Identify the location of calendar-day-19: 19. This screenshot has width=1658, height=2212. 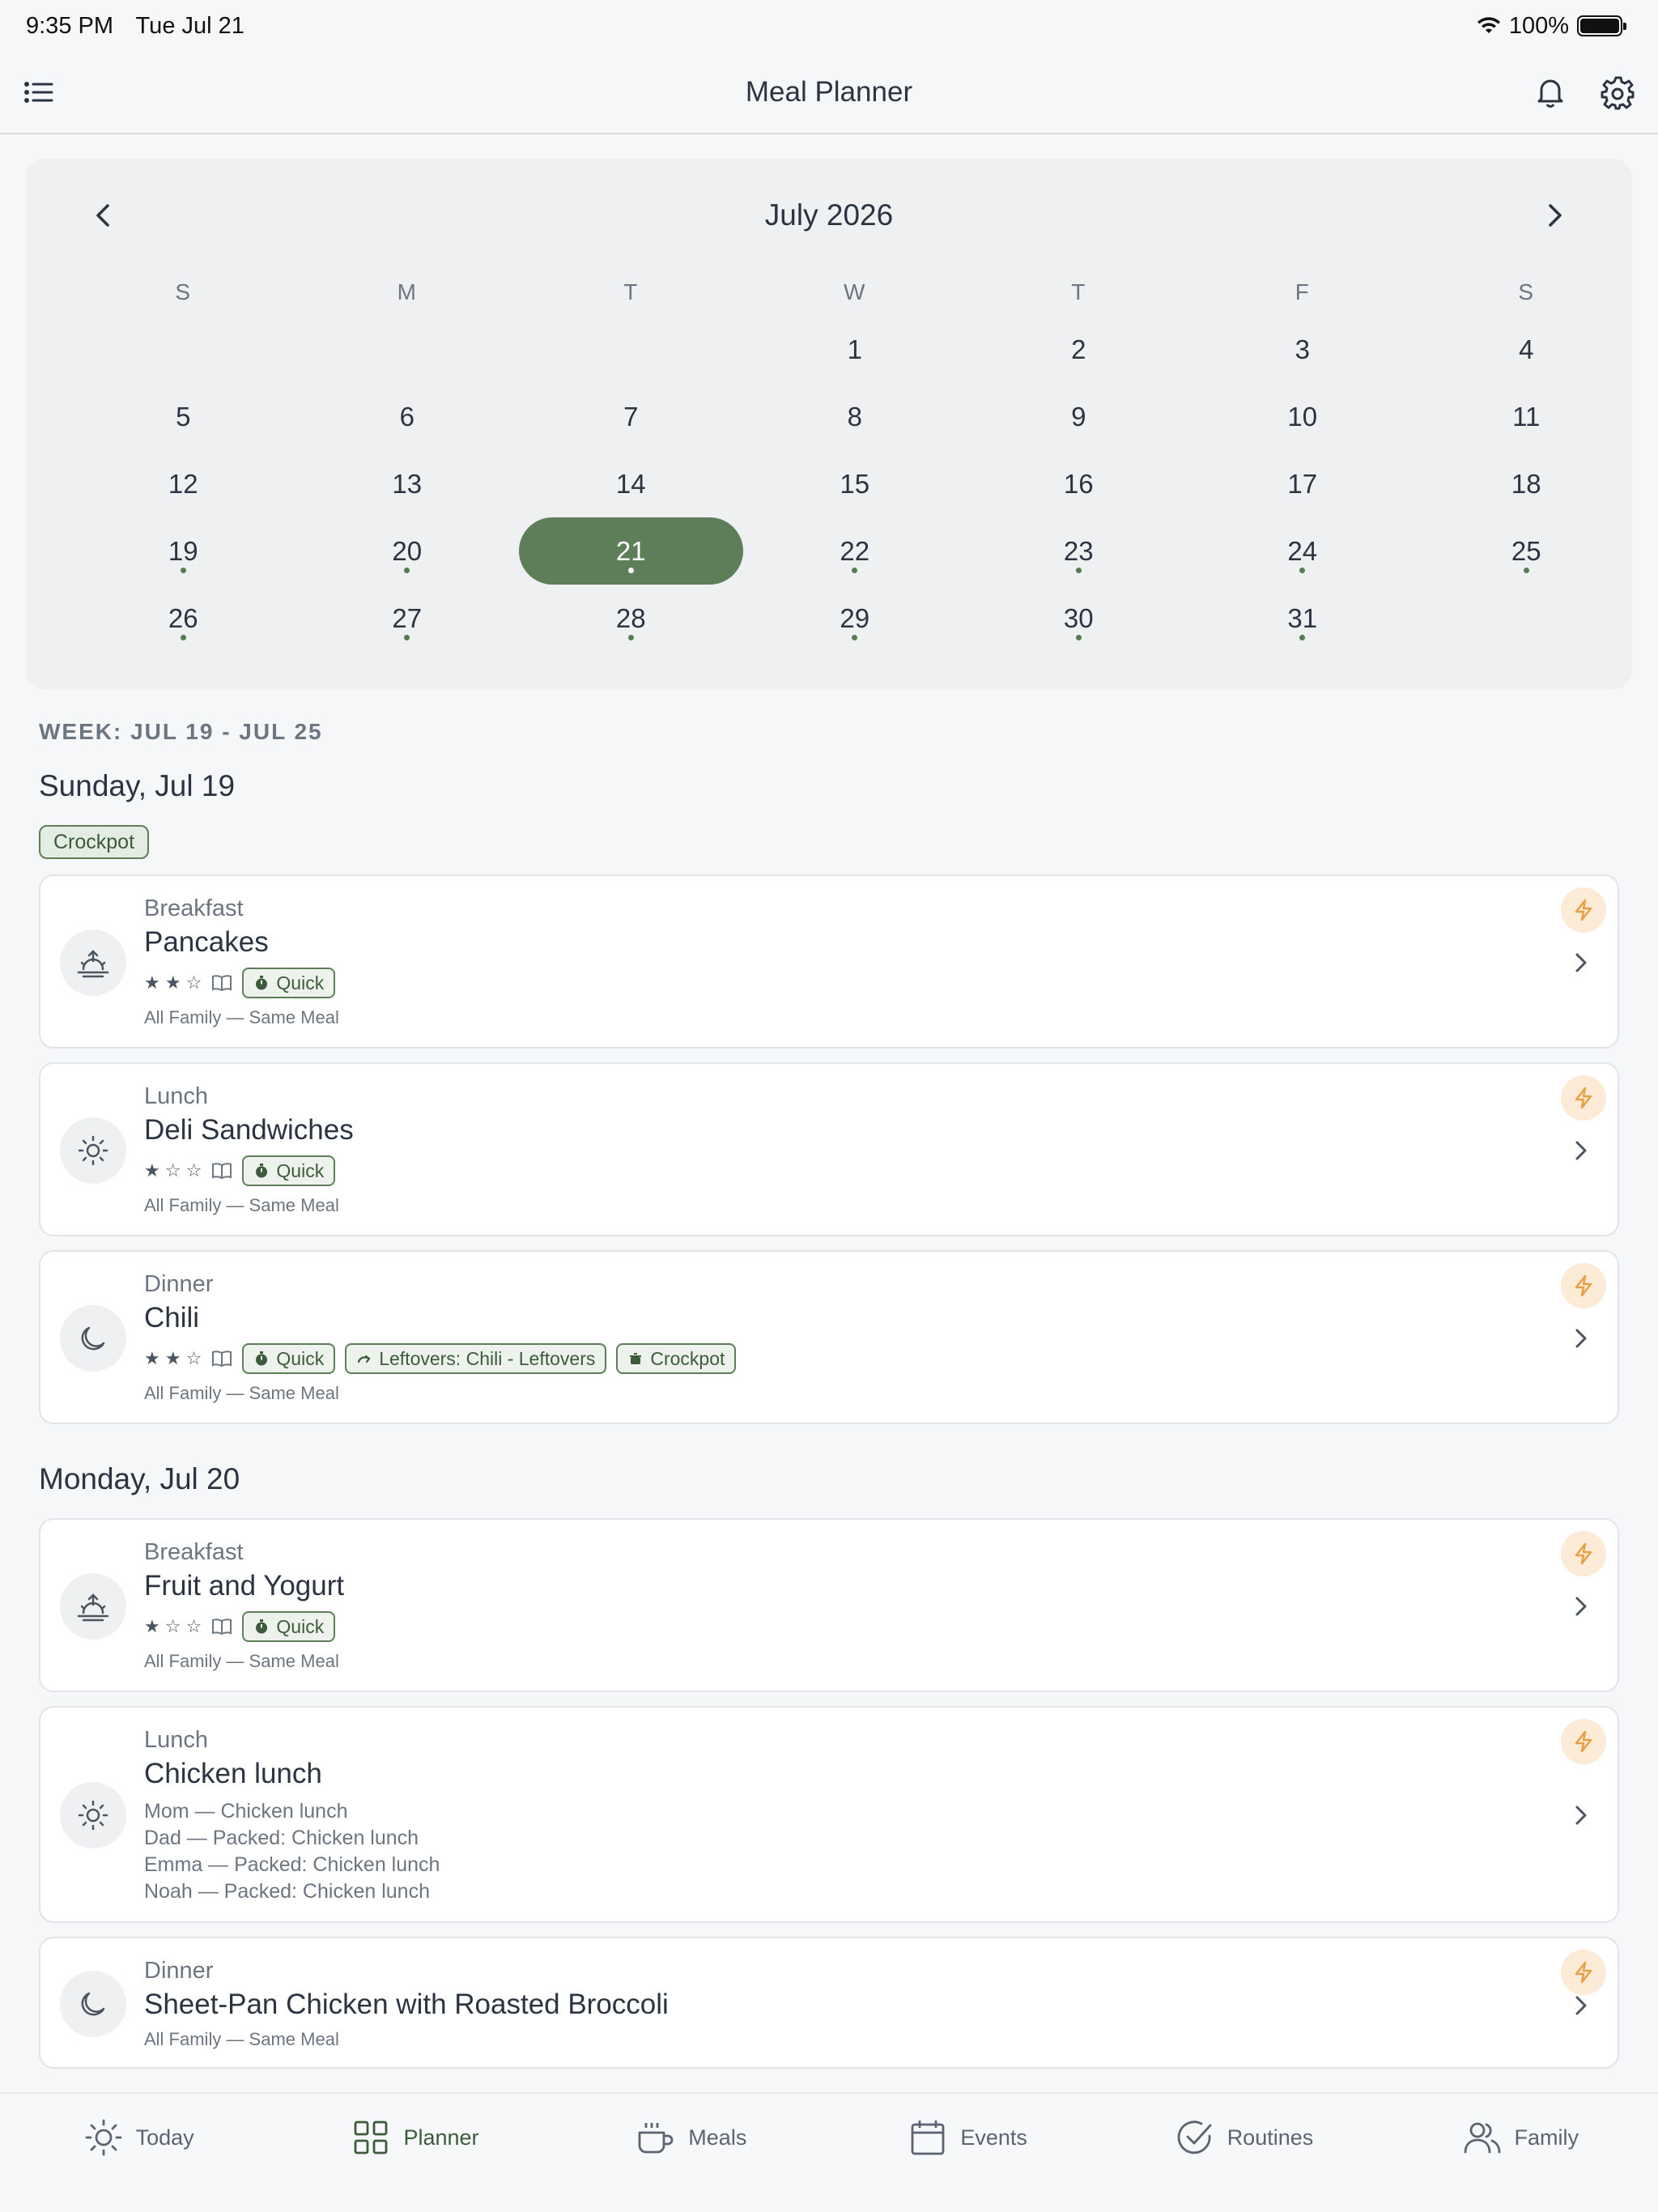
(183, 551).